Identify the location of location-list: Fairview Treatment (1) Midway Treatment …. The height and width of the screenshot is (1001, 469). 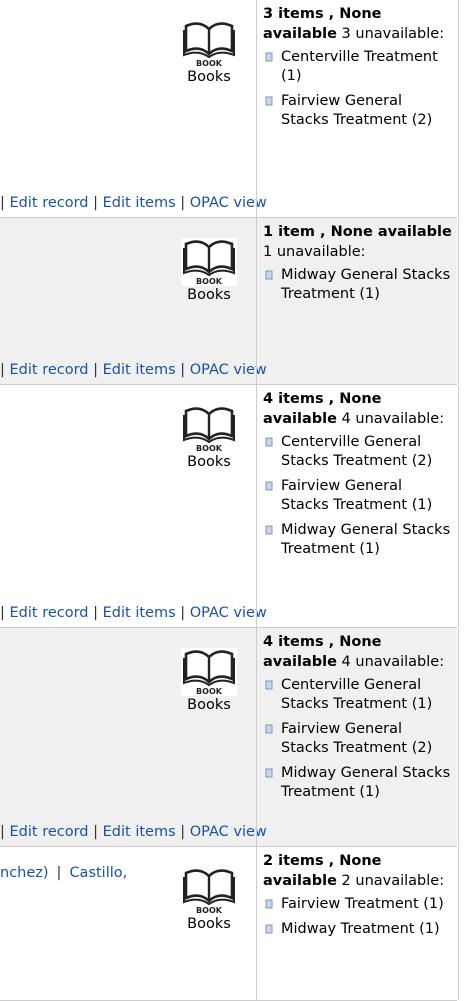
(358, 917).